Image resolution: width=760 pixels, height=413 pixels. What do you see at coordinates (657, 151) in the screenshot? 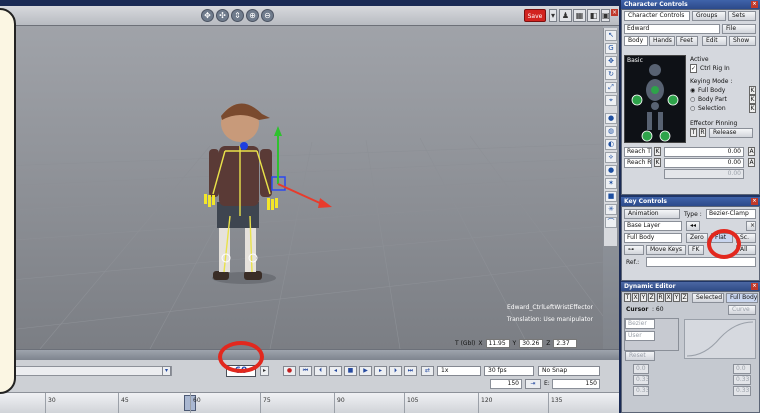
I see `reach-t-key: K` at bounding box center [657, 151].